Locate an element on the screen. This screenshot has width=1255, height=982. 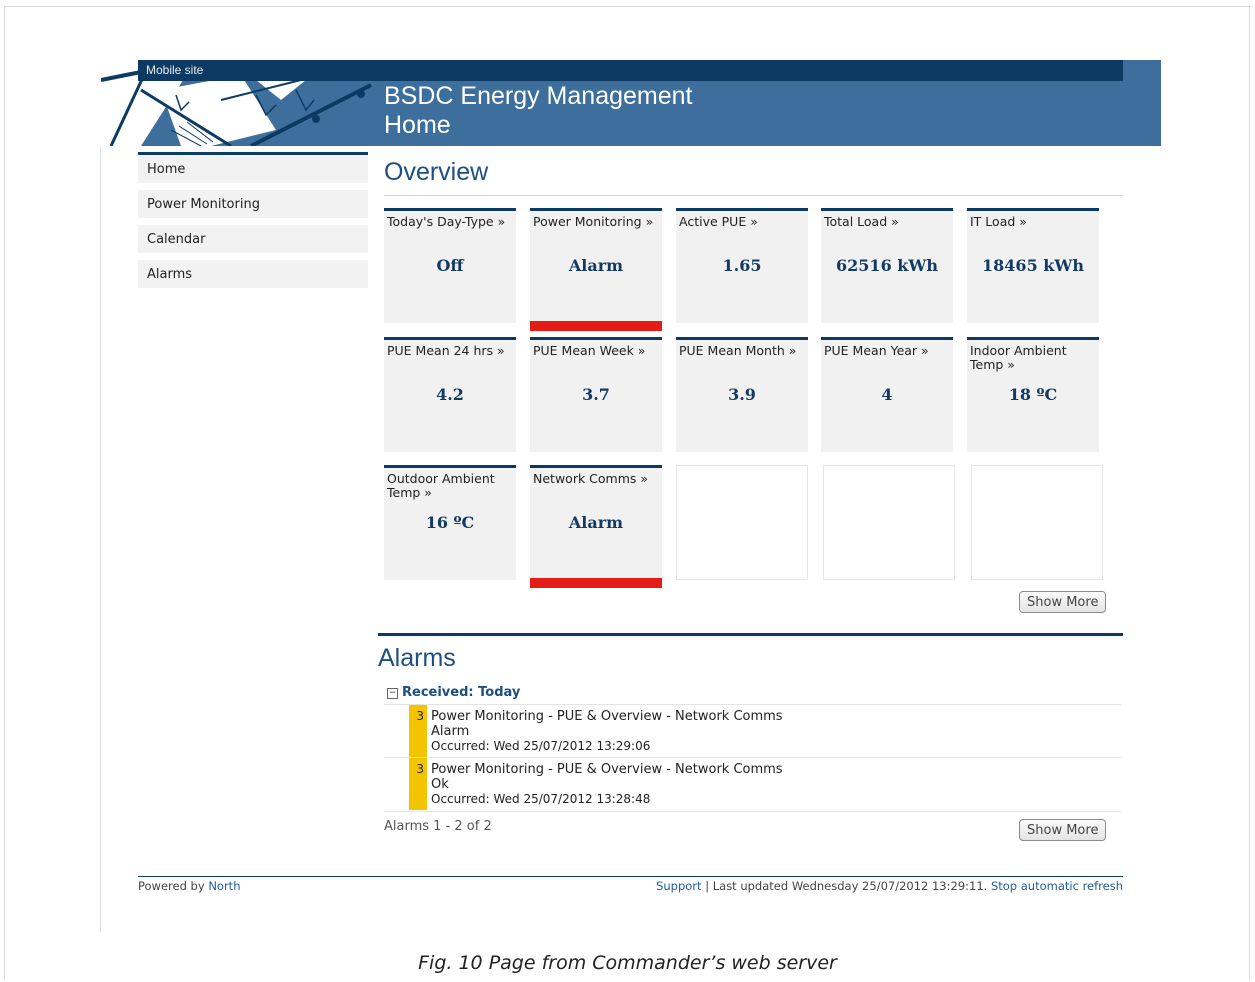
alarms-show-more-button: Show More is located at coordinates (1063, 830).